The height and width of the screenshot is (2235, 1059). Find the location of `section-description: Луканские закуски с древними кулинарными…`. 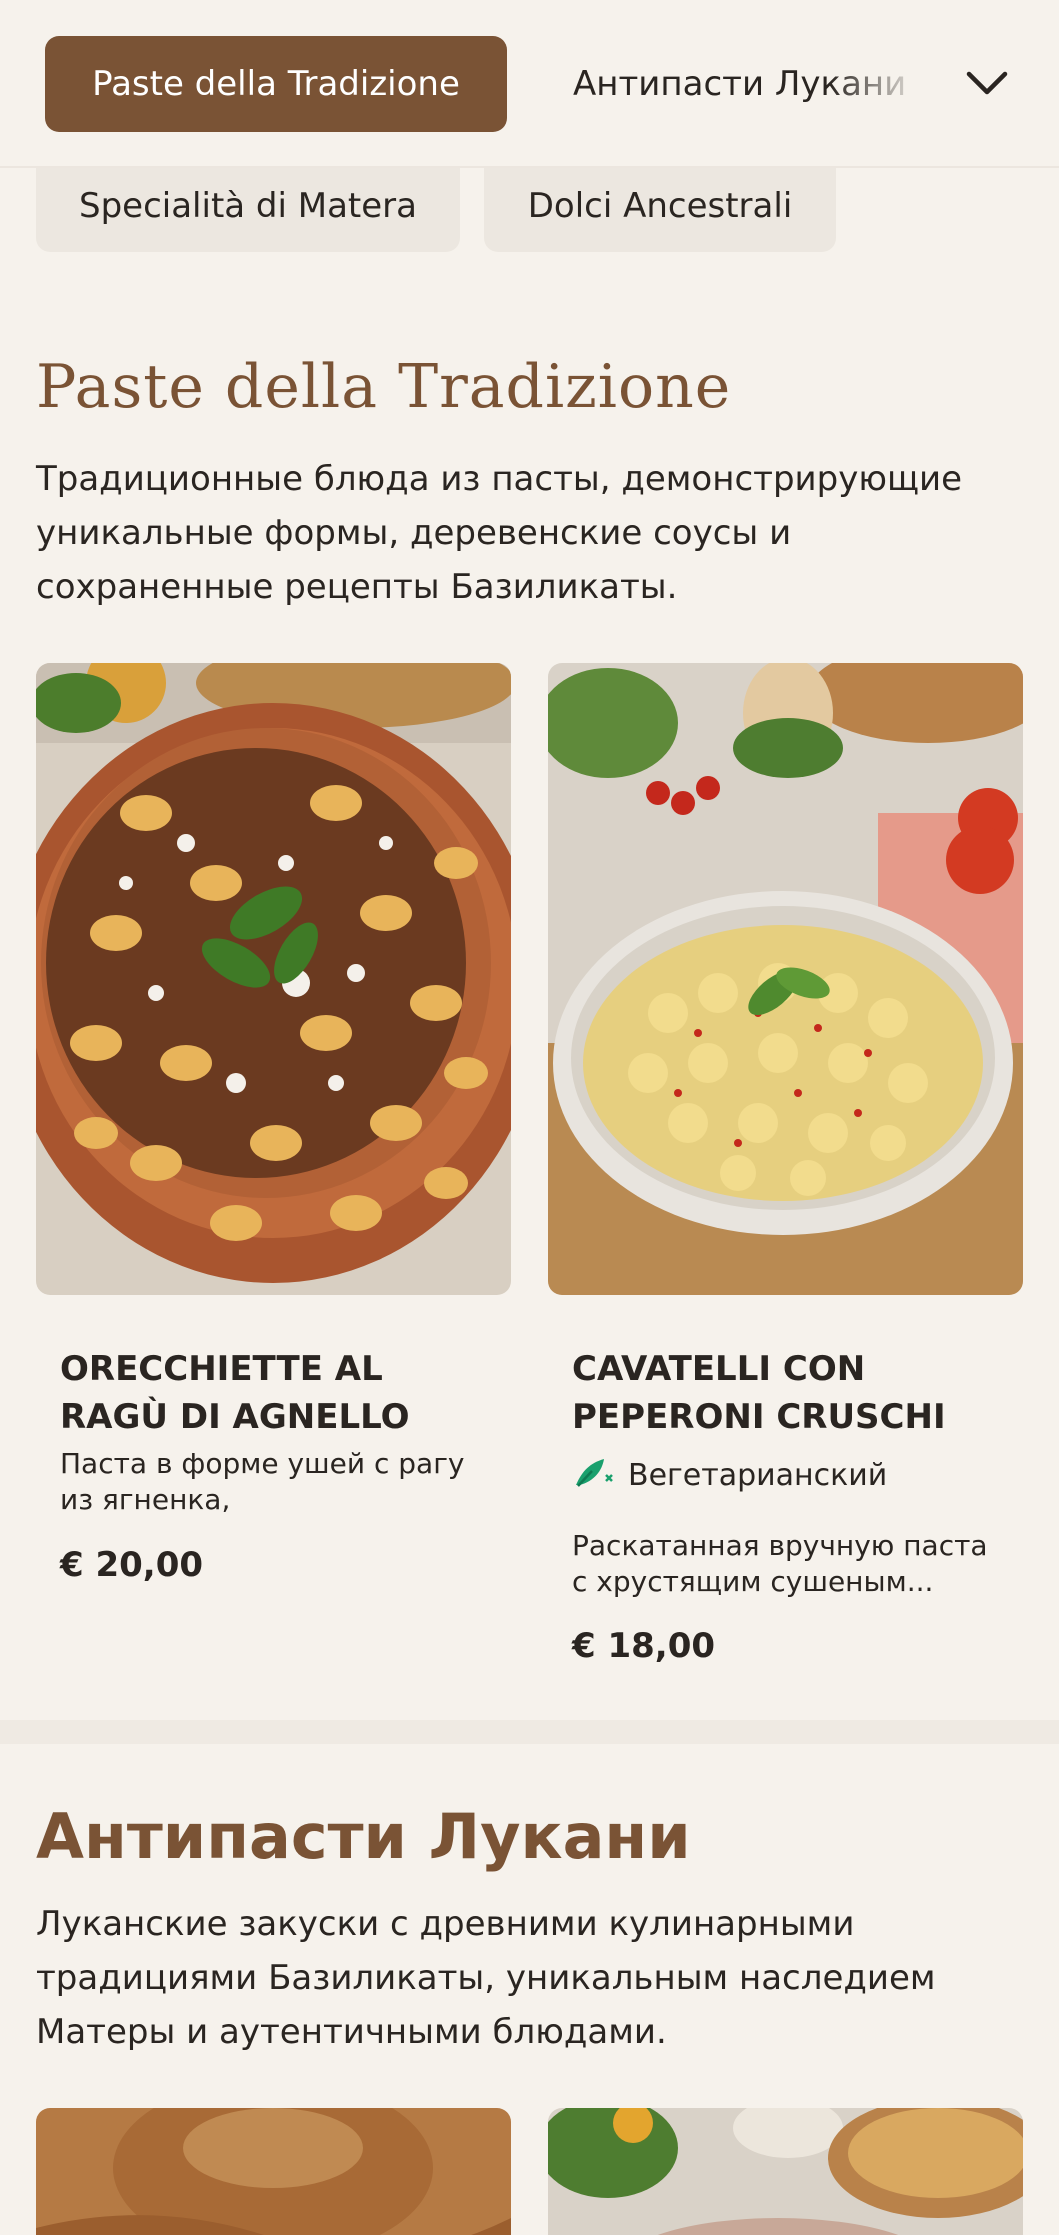

section-description: Луканские закуски с древними кулинарными… is located at coordinates (486, 1978).